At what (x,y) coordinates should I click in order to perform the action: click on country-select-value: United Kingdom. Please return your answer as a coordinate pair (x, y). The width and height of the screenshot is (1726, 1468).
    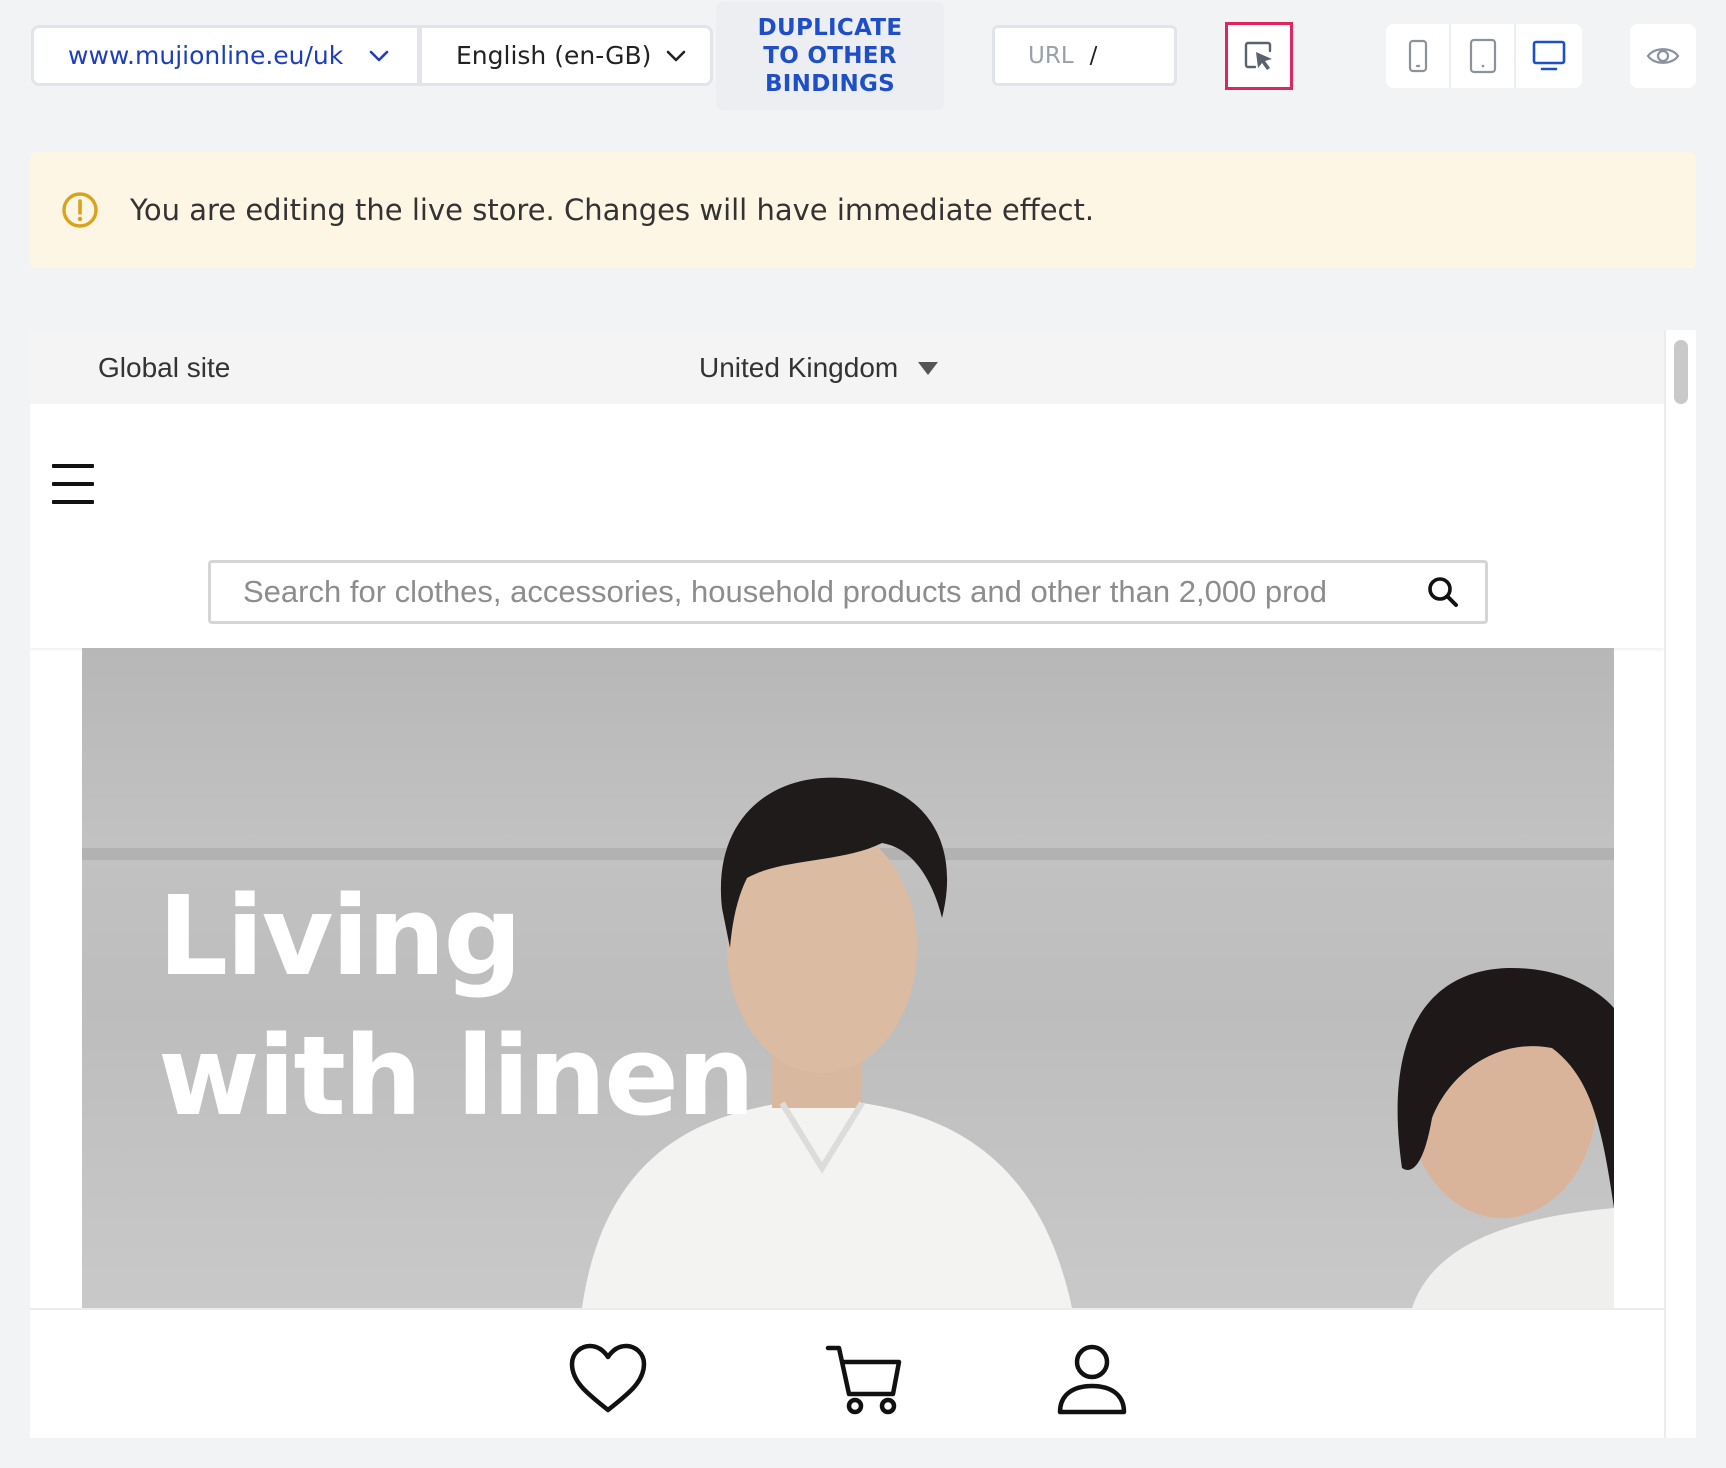
    Looking at the image, I should click on (799, 367).